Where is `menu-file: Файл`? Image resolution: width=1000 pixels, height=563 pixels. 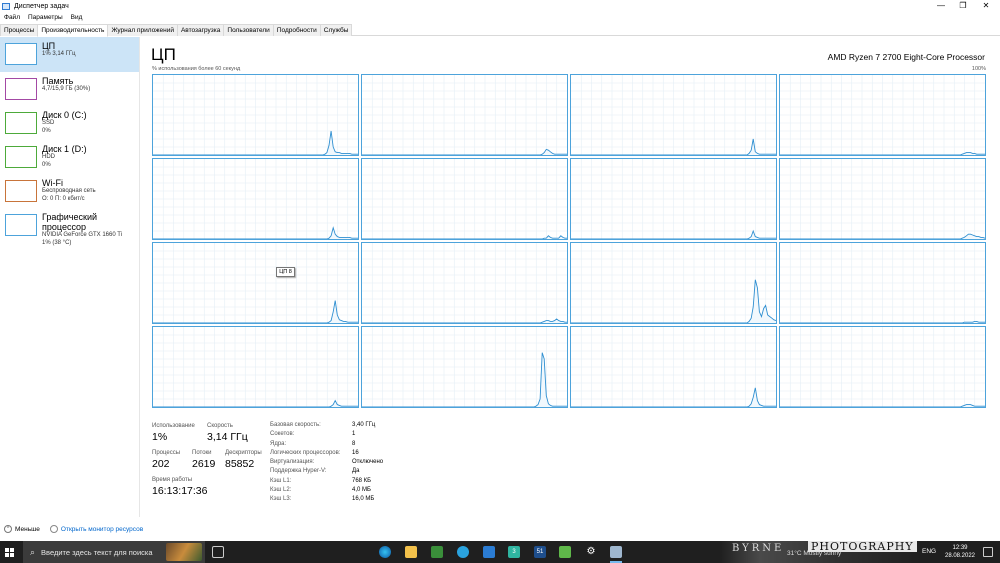 menu-file: Файл is located at coordinates (12, 17).